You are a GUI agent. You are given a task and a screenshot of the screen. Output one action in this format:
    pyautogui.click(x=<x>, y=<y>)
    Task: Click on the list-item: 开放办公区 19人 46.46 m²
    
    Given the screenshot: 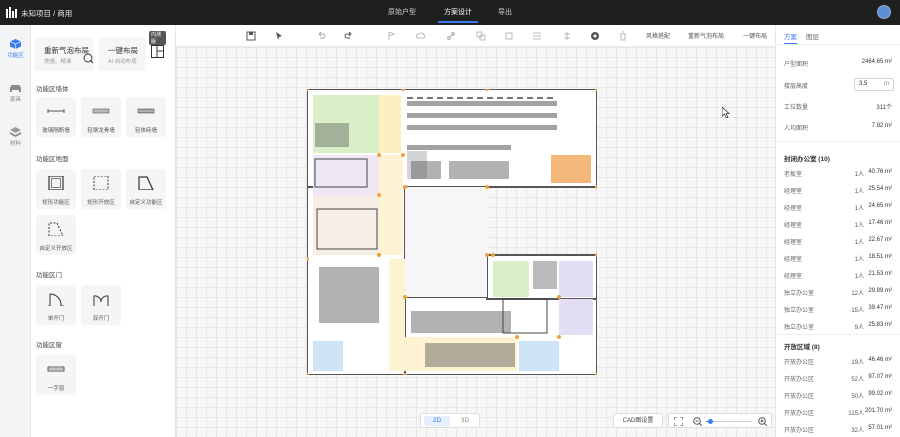 What is the action you would take?
    pyautogui.click(x=838, y=362)
    